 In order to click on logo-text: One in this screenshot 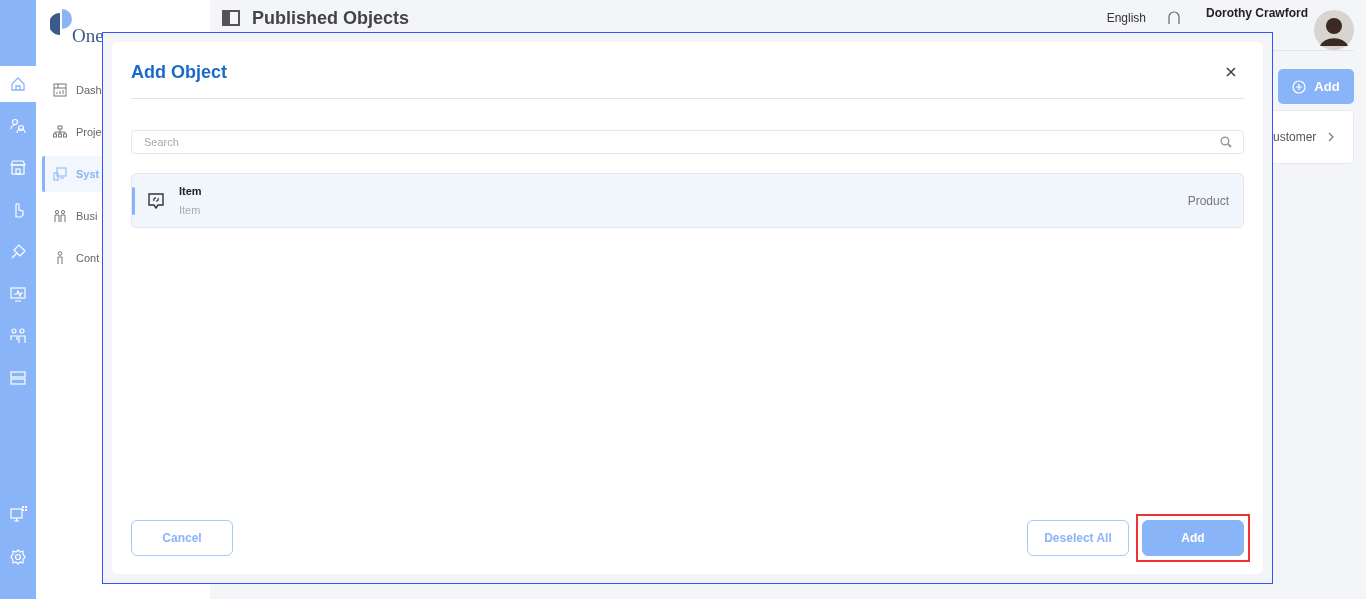, I will do `click(88, 35)`.